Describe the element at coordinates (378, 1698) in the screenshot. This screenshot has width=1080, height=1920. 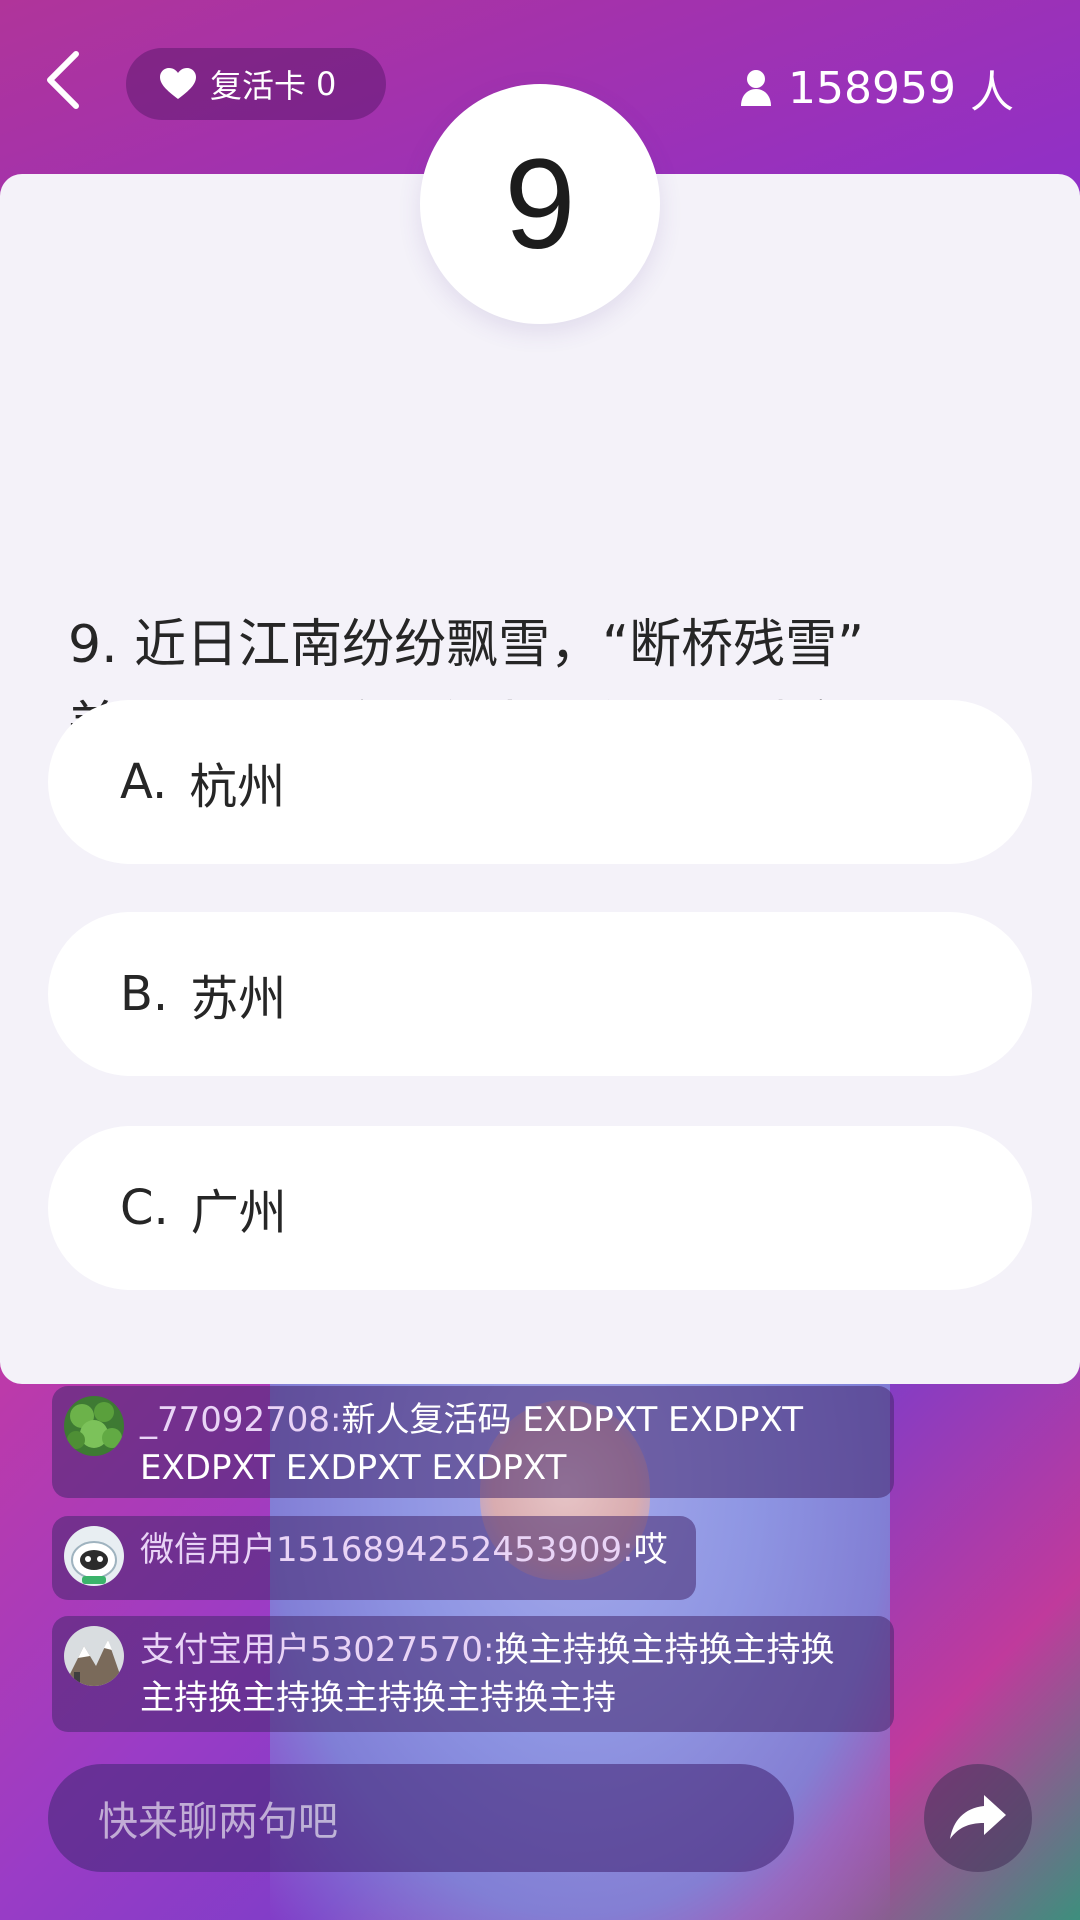
I see `chat-text-continued: 主持换主持换主持换主持换主持` at that location.